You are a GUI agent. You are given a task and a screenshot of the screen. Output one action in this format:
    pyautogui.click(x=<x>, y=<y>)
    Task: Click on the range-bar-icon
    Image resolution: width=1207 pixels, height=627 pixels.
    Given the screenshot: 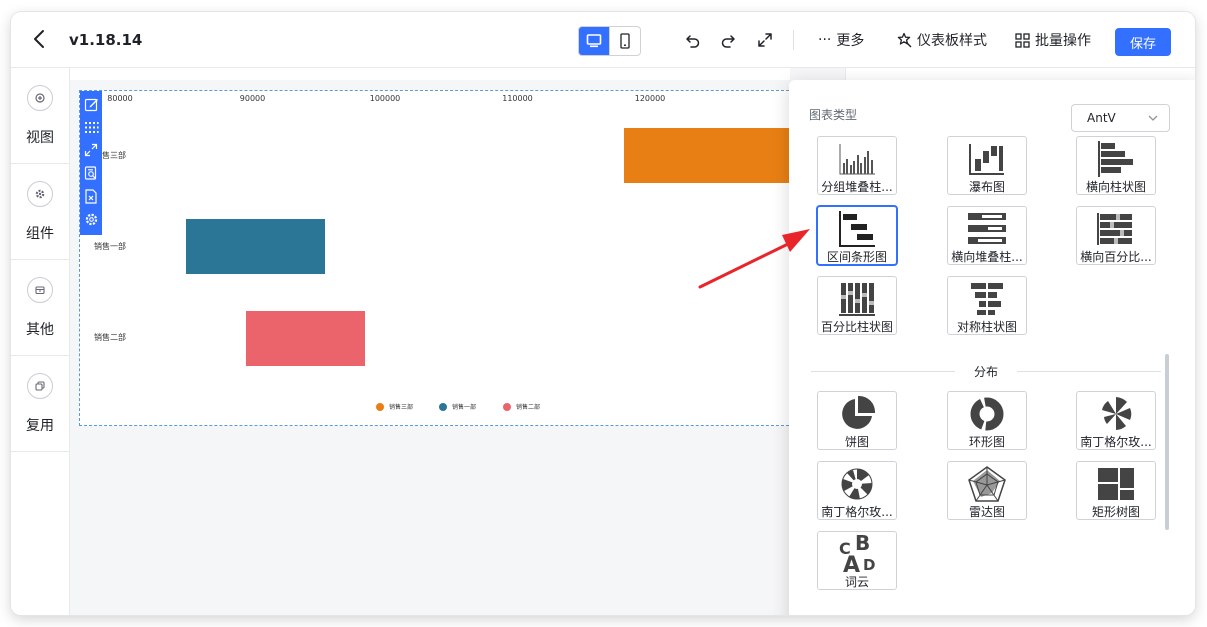 What is the action you would take?
    pyautogui.click(x=857, y=229)
    